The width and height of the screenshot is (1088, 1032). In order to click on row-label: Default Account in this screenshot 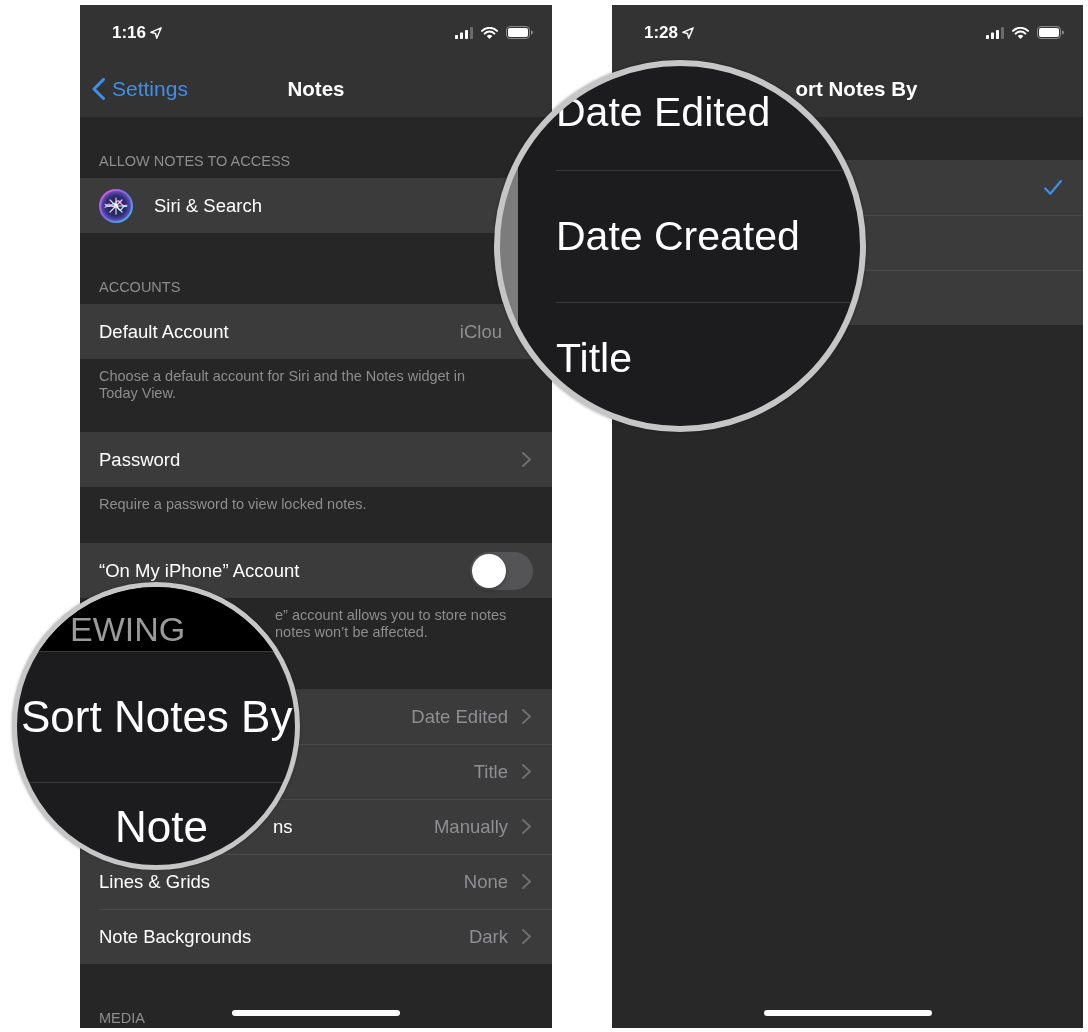, I will do `click(164, 331)`.